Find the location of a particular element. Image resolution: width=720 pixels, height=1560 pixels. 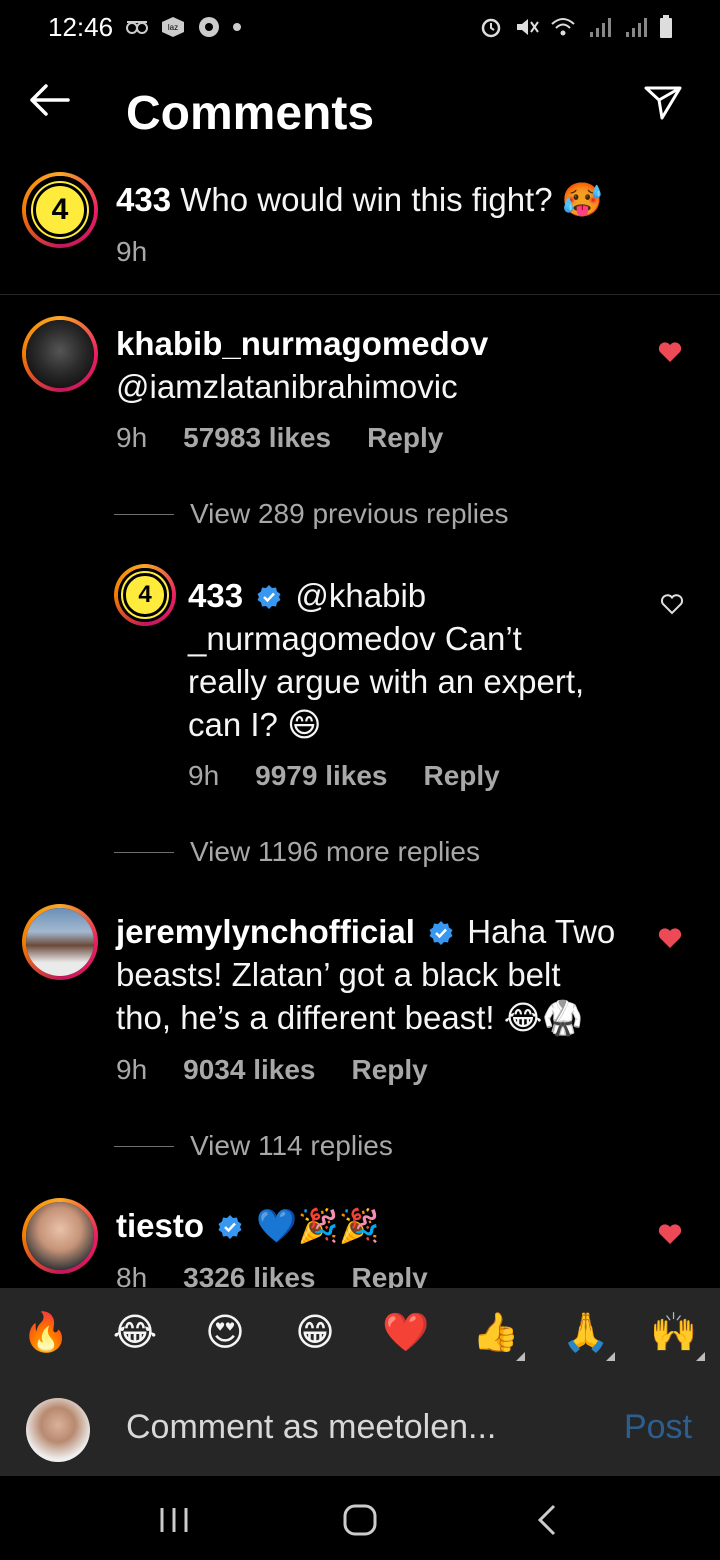

system-icons is located at coordinates (576, 27).